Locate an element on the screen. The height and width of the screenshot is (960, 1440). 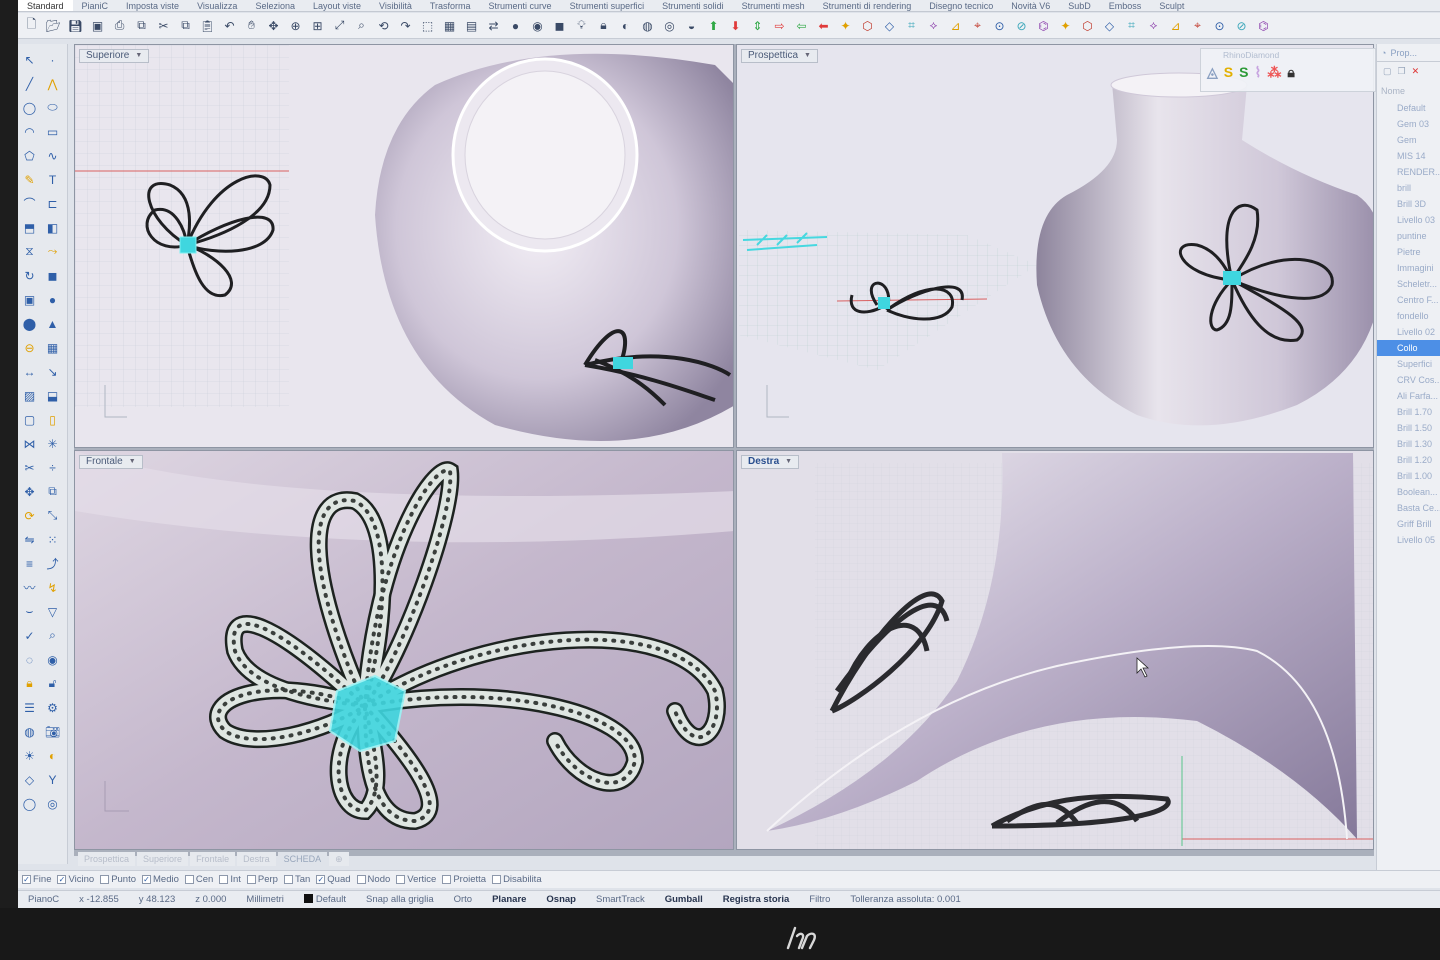
status-toggle: SmartTrack is located at coordinates (620, 900).